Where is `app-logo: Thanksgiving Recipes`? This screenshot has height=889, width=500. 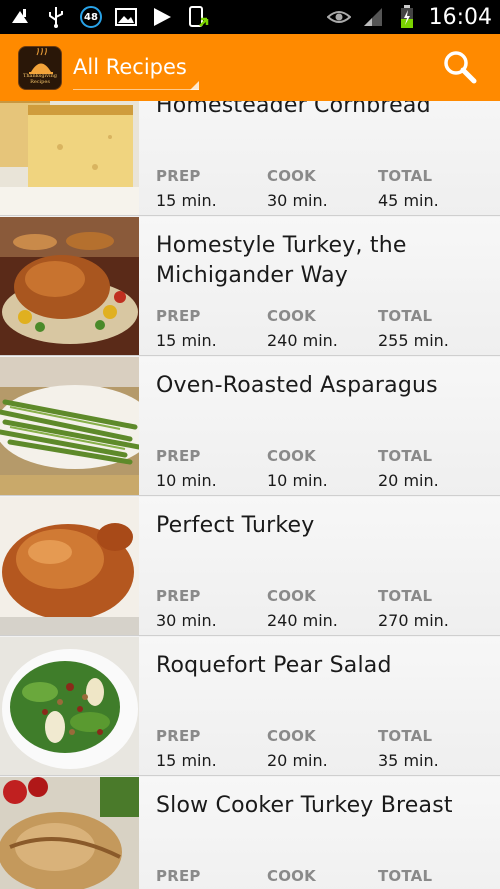 app-logo: Thanksgiving Recipes is located at coordinates (40, 68).